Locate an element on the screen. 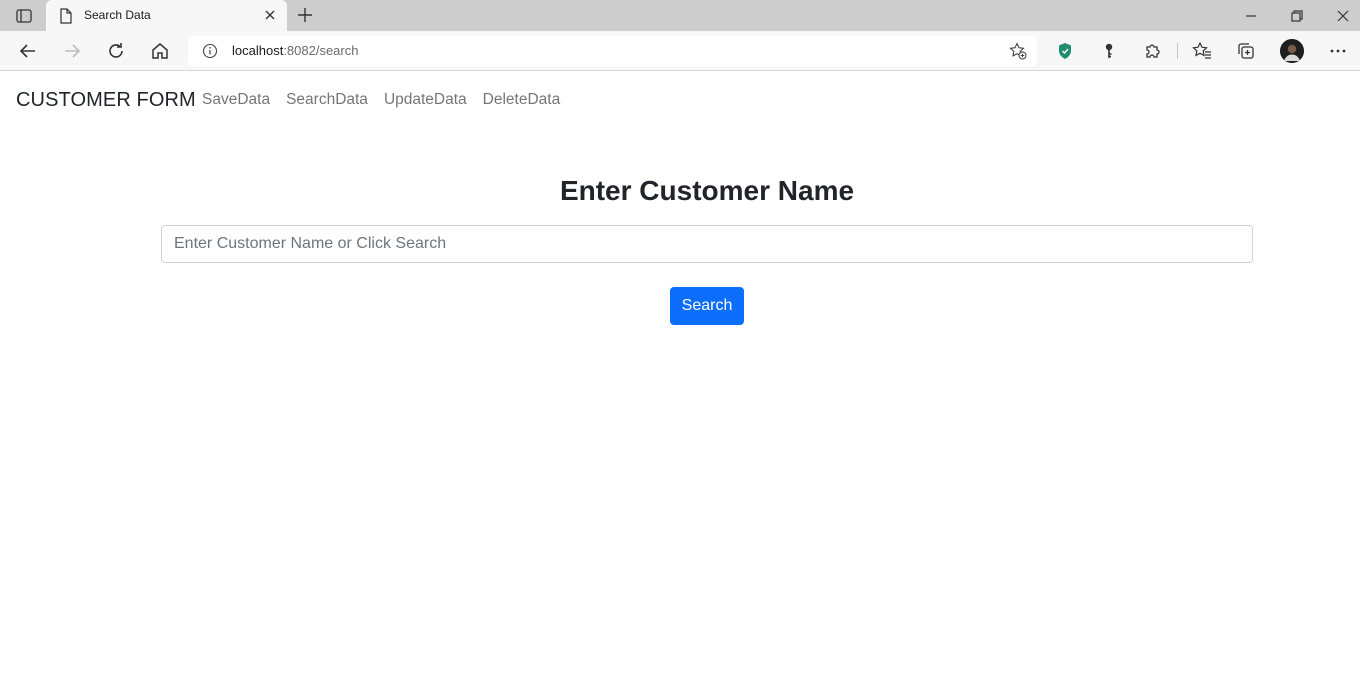 This screenshot has height=699, width=1360. back-arrow-icon is located at coordinates (28, 51).